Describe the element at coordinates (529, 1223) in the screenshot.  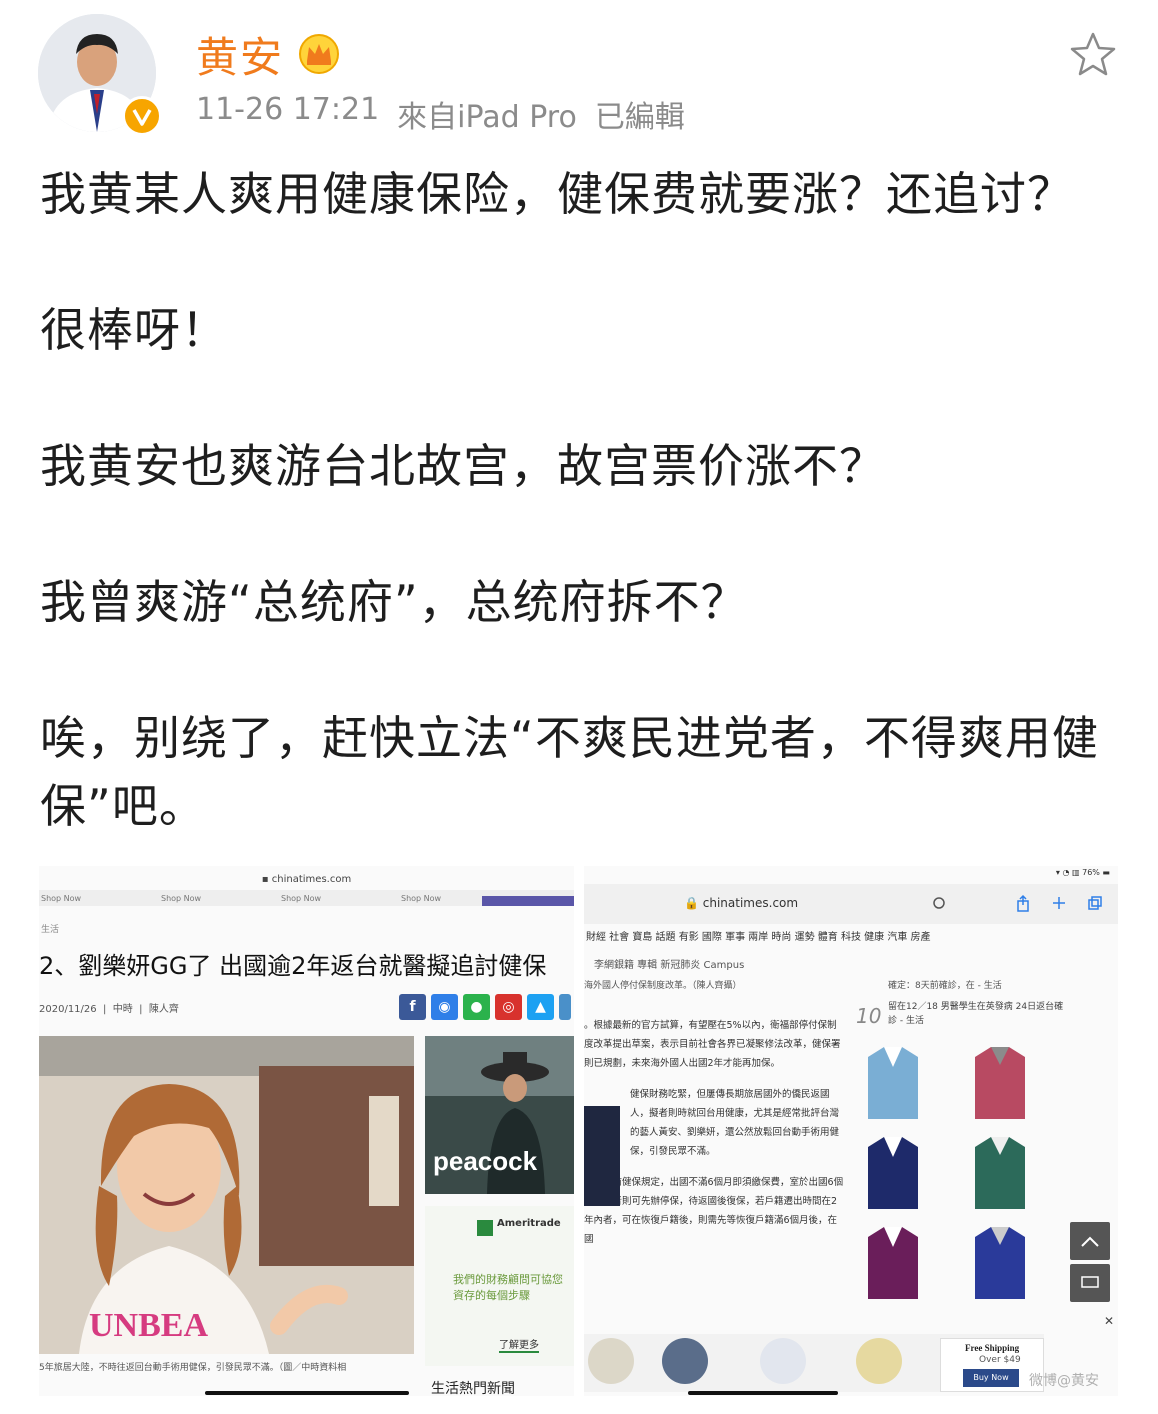
I see `ad2-brand: Ameritrade` at that location.